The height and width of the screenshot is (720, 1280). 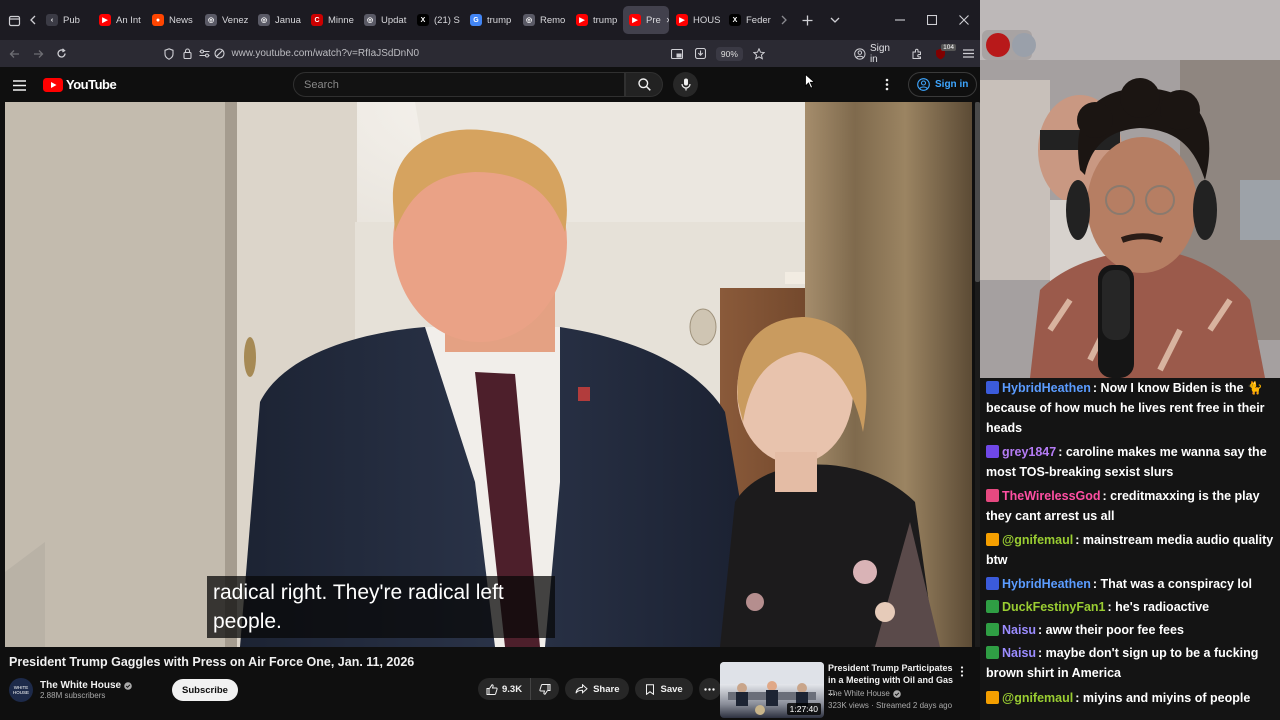 I want to click on chat-message: DuckFestinyFan1: he's radioactive, so click(x=1132, y=607).